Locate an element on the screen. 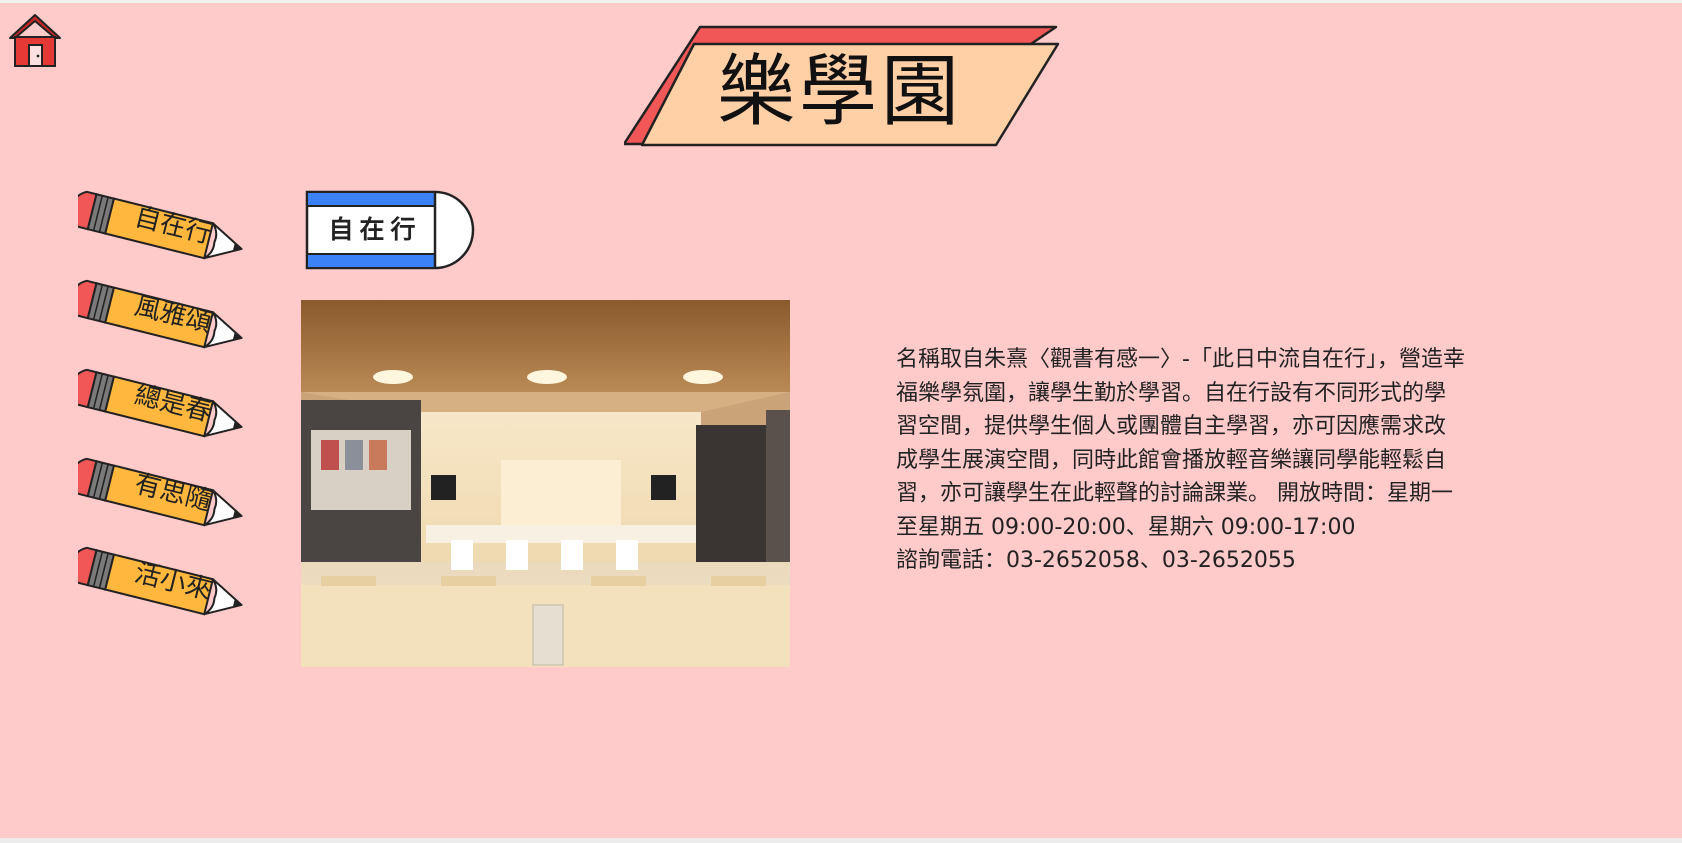  section-title: 自在行 is located at coordinates (375, 229).